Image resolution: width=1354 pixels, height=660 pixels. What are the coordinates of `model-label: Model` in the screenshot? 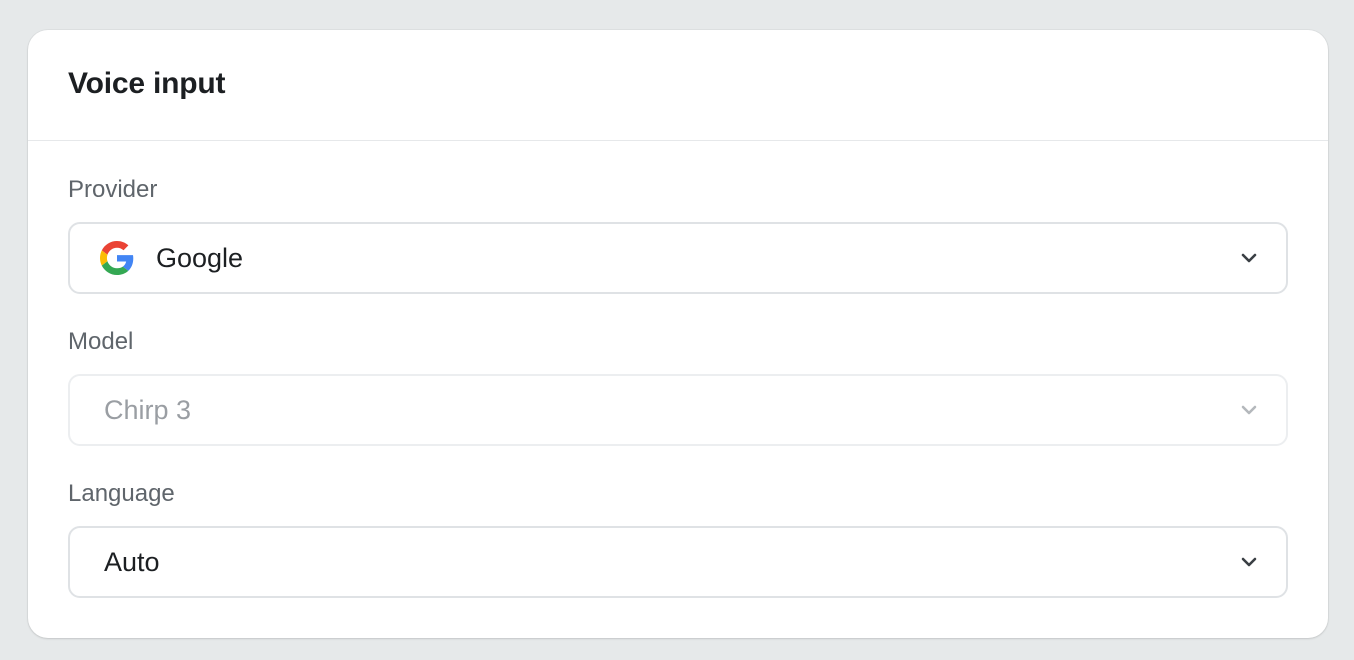 It's located at (101, 341).